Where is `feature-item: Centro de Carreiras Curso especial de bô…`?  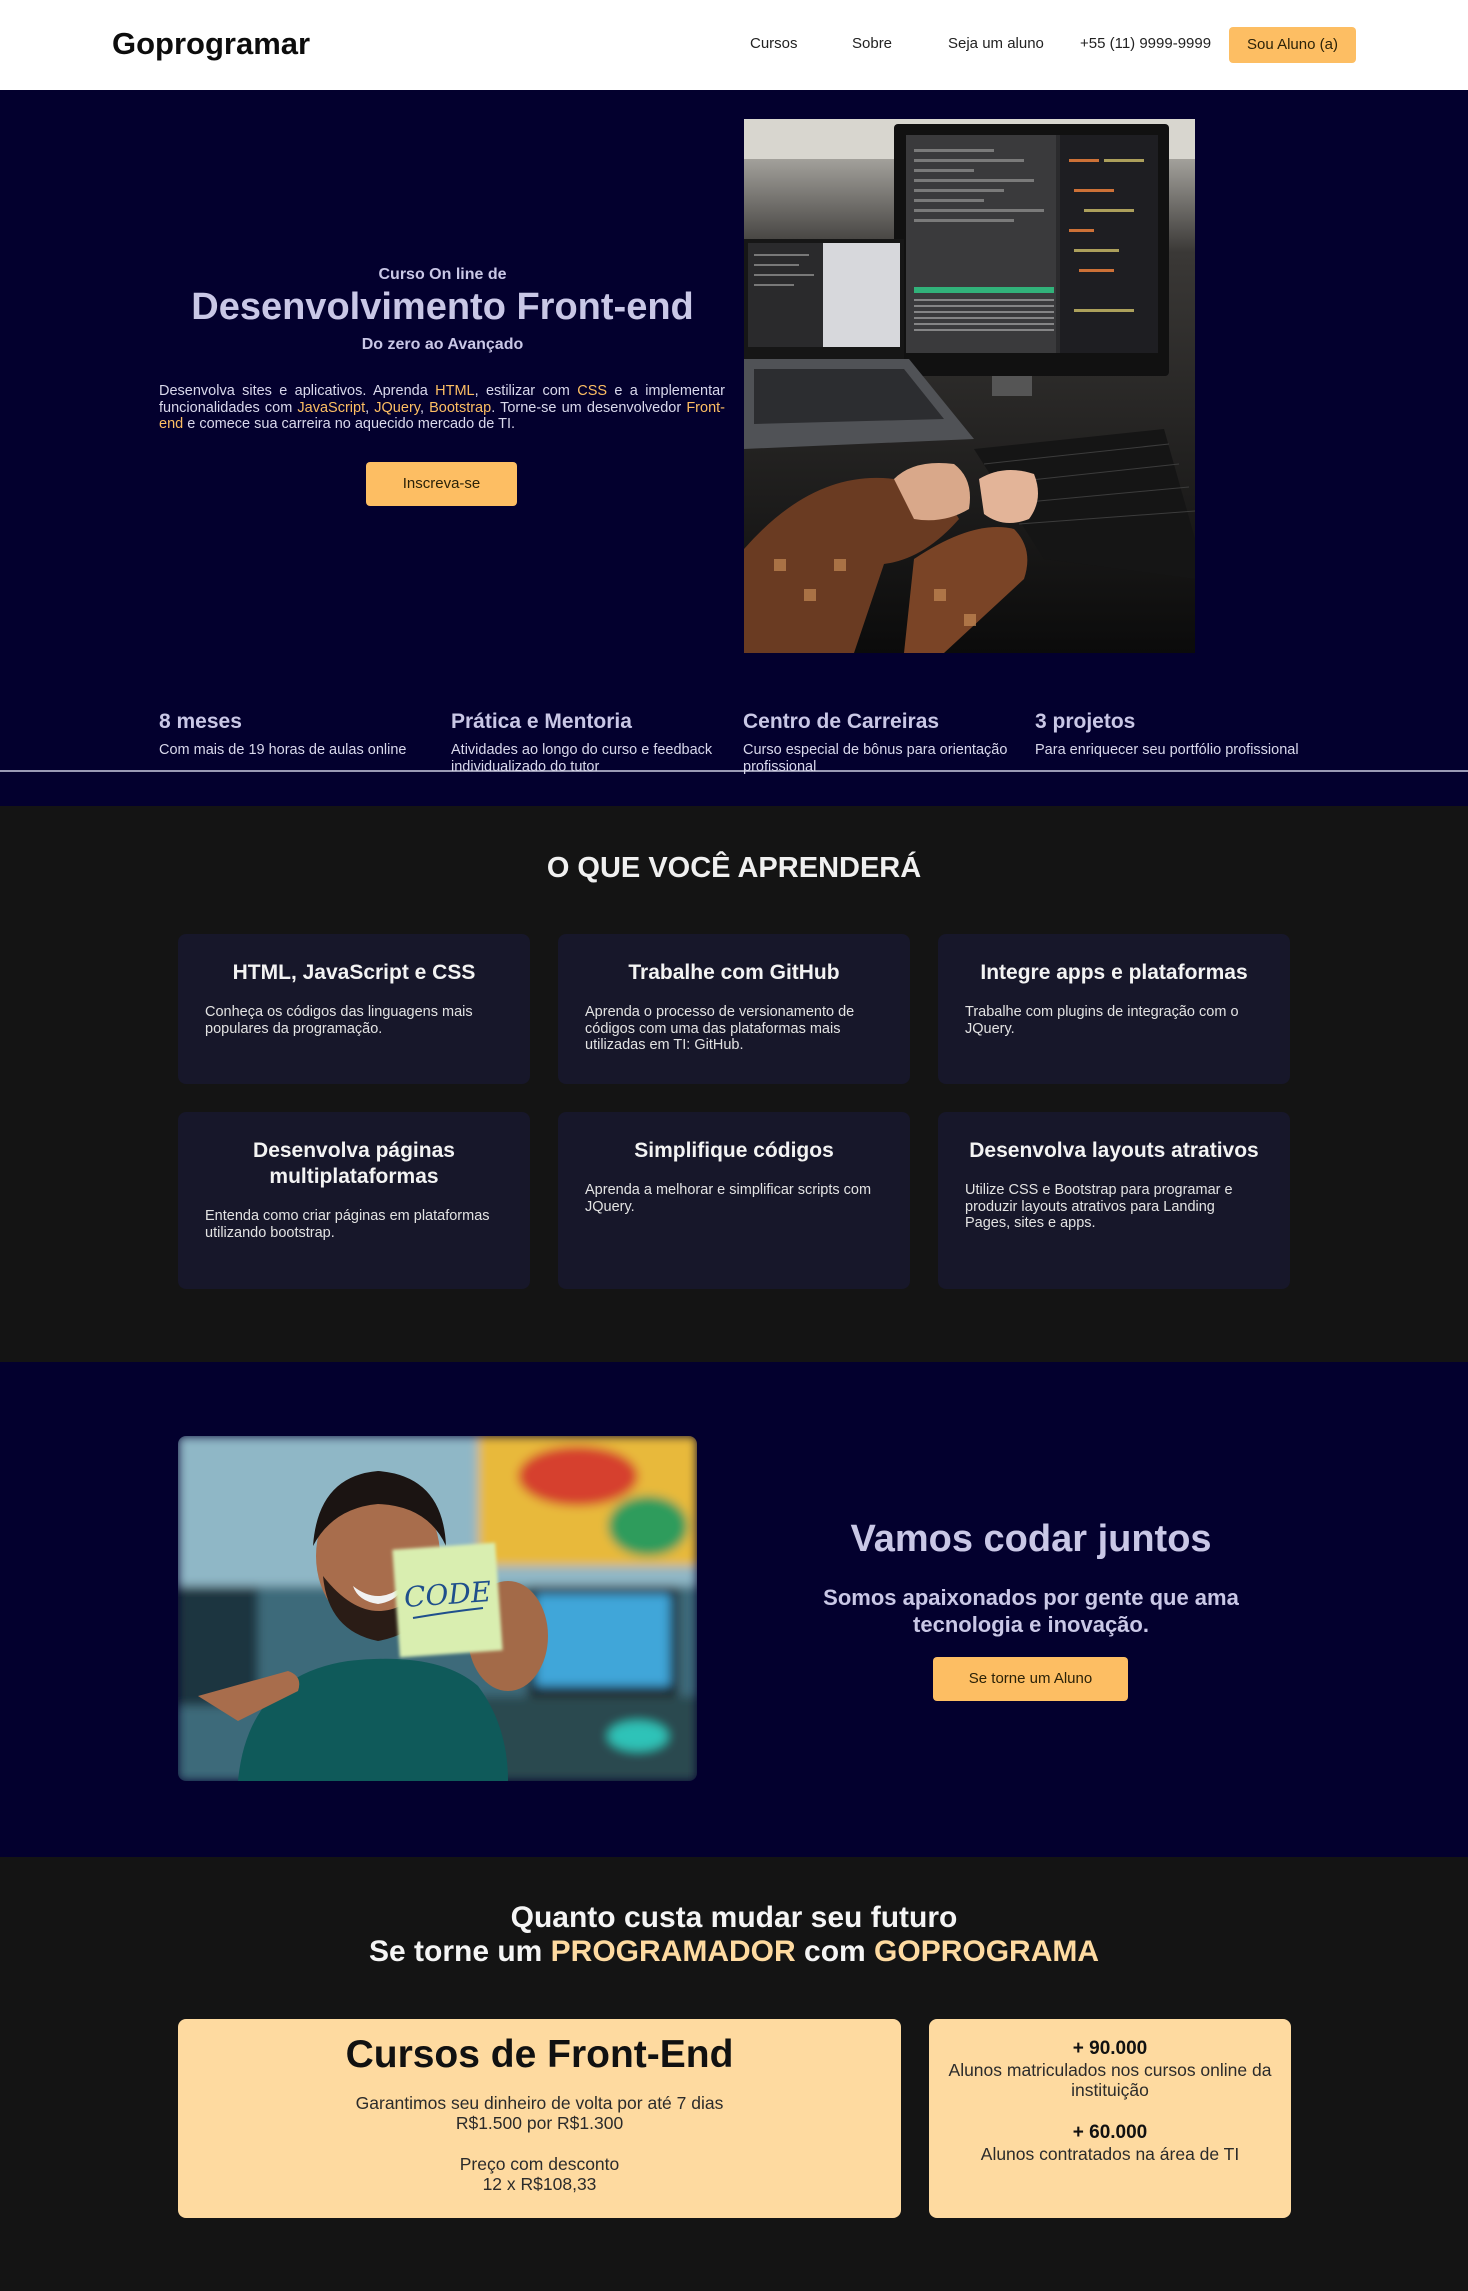
feature-item: Centro de Carreiras Curso especial de bô… is located at coordinates (885, 742).